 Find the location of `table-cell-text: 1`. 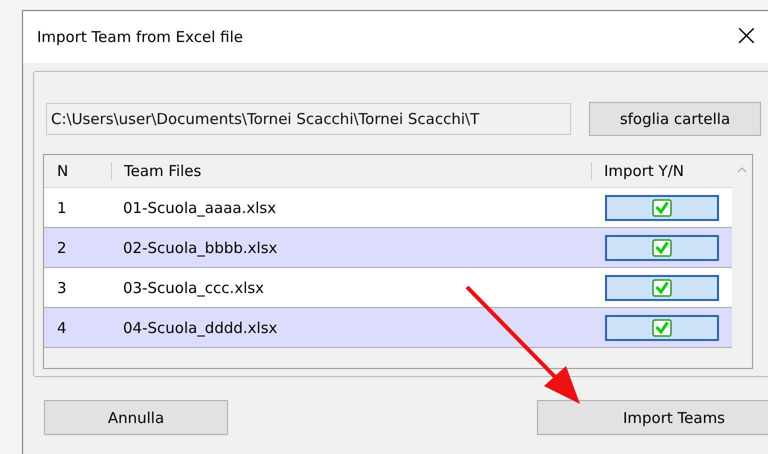

table-cell-text: 1 is located at coordinates (62, 207).